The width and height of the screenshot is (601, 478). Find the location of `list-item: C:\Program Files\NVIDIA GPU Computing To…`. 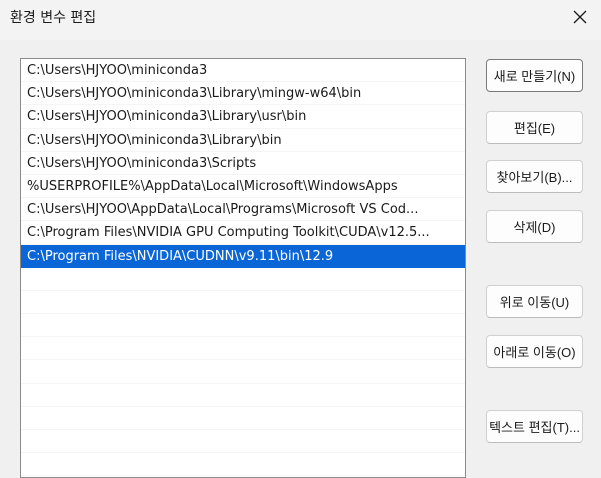

list-item: C:\Program Files\NVIDIA GPU Computing To… is located at coordinates (243, 233).